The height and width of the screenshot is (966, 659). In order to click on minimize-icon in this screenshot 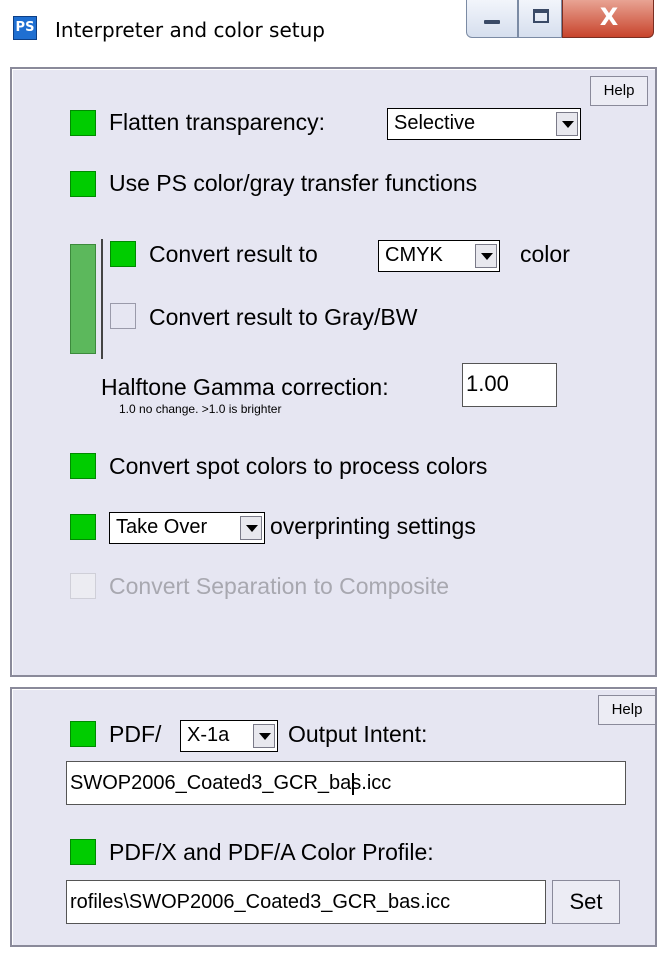, I will do `click(492, 22)`.